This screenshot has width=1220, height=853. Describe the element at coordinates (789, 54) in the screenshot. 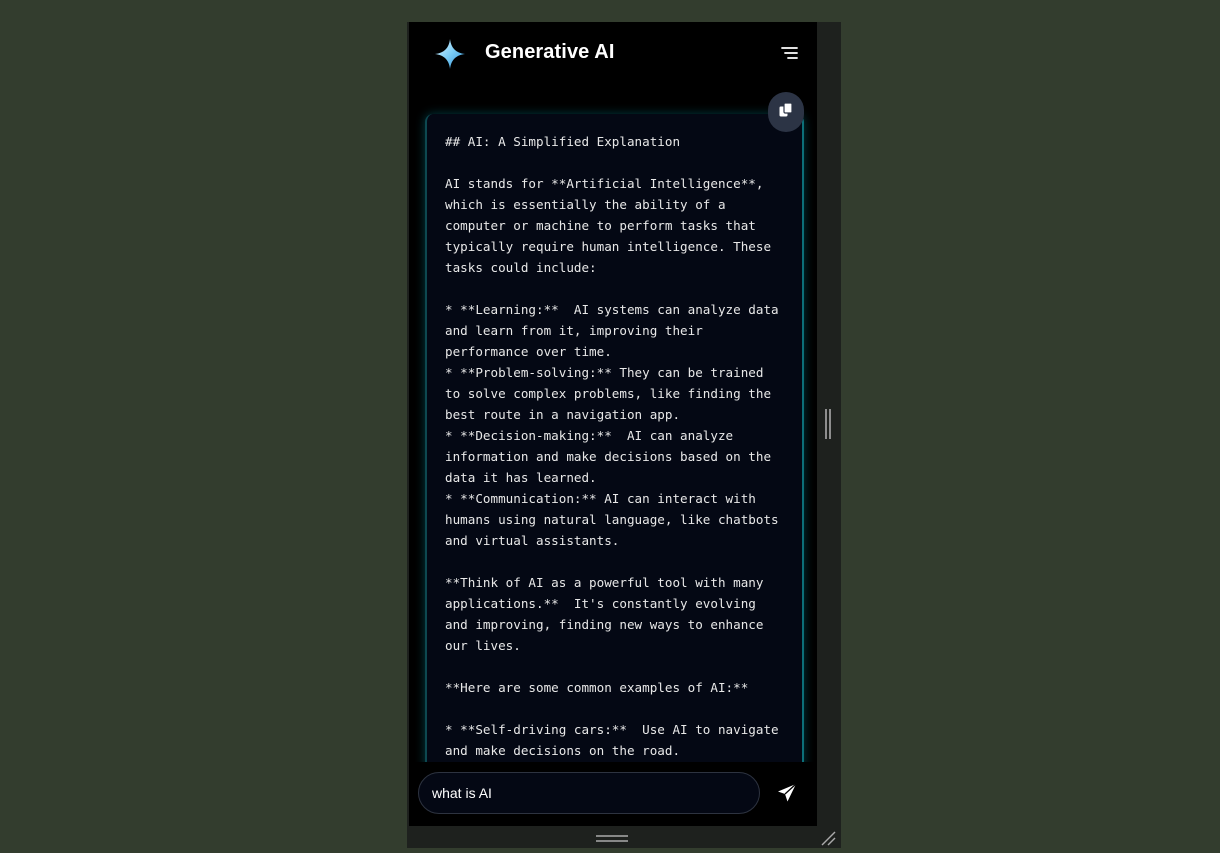

I see `menu-icon` at that location.